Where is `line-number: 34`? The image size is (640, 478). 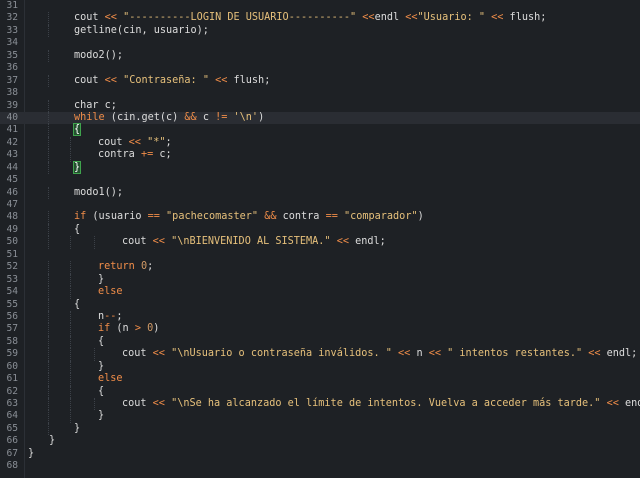 line-number: 34 is located at coordinates (12, 43).